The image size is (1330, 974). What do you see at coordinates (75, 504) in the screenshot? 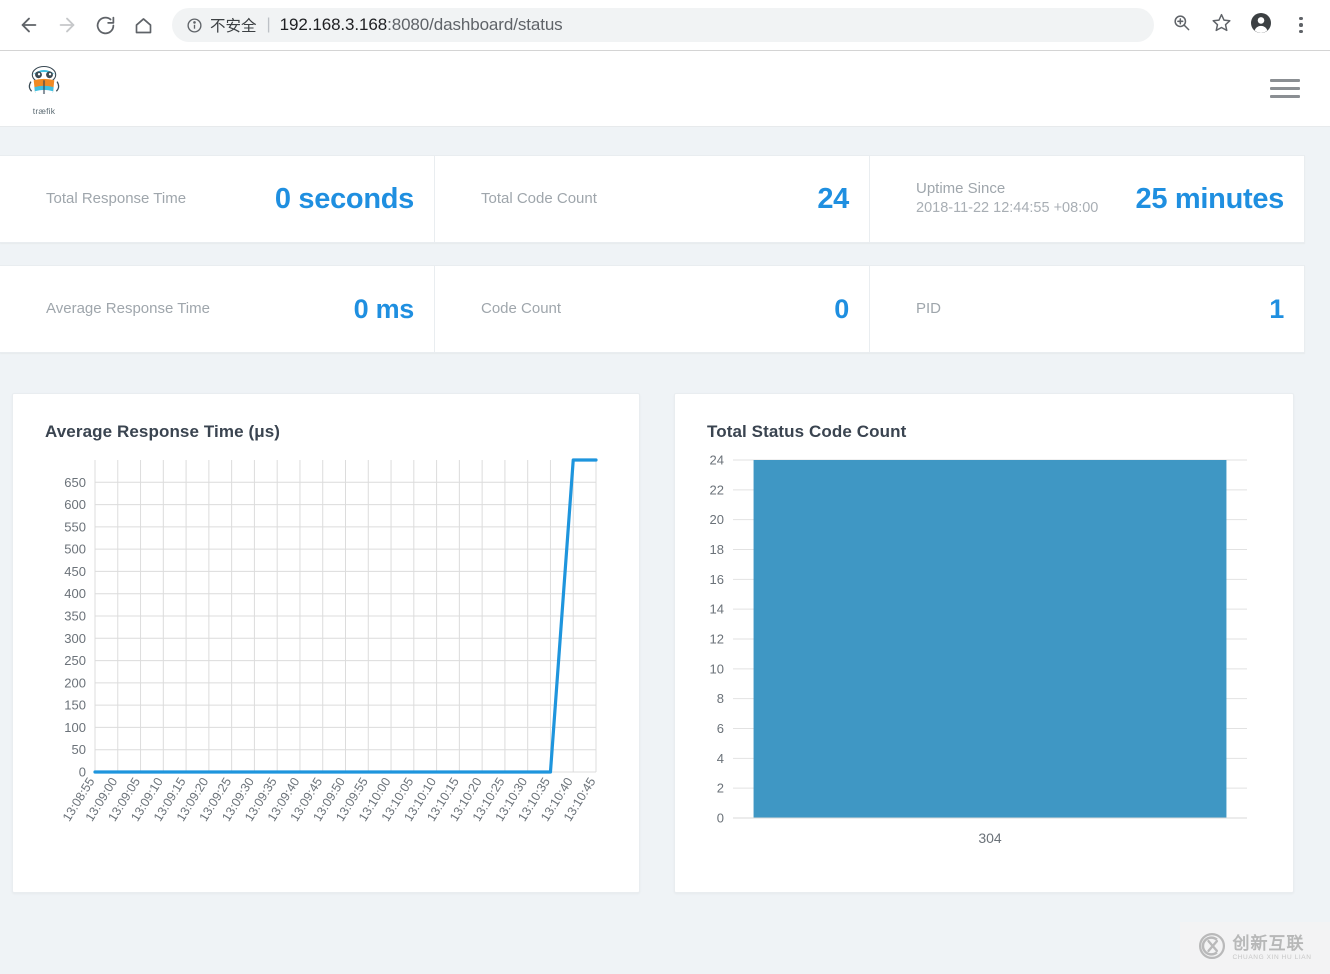
I see `svg-text: 600` at bounding box center [75, 504].